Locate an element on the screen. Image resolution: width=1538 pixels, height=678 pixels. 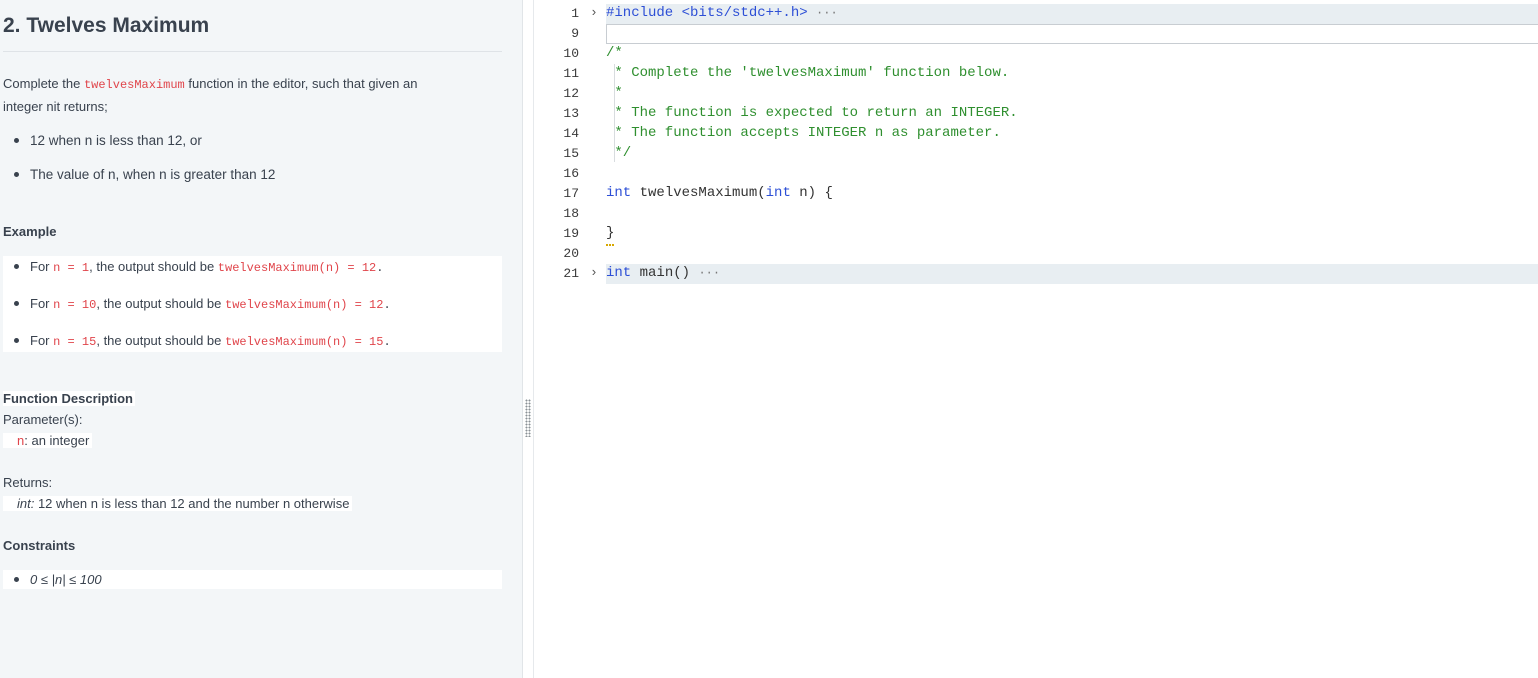
problem-title: 2. Twelves Maximum is located at coordinates (106, 25).